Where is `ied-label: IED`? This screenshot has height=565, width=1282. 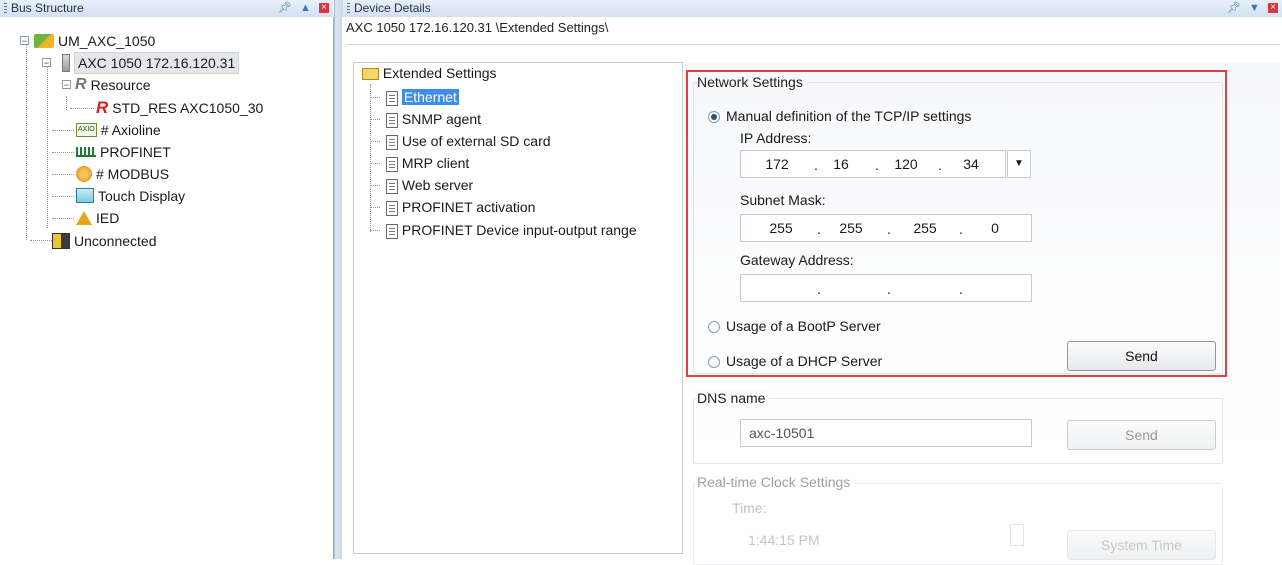
ied-label: IED is located at coordinates (108, 217).